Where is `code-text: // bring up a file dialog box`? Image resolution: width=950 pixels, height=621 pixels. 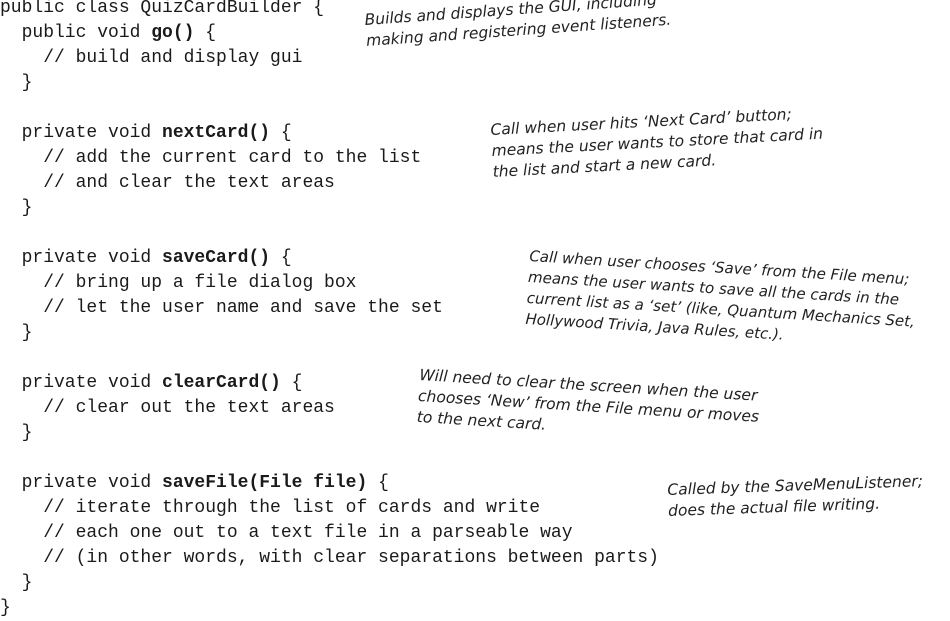
code-text: // bring up a file dialog box is located at coordinates (178, 283).